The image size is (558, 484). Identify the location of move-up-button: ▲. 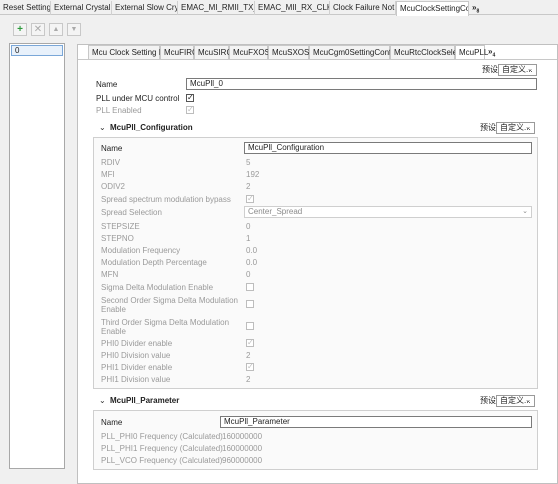
(56, 29).